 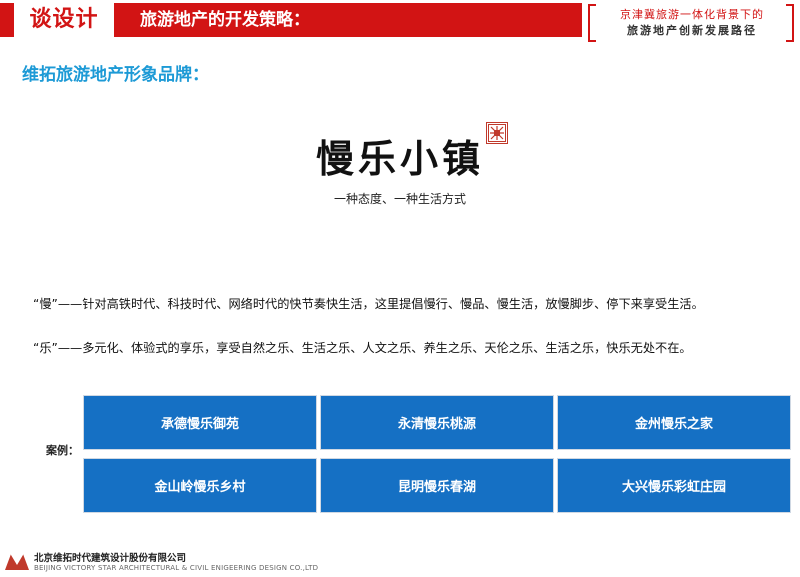 What do you see at coordinates (691, 23) in the screenshot?
I see `header-series-title: 京津冀旅游一体化背景下的 旅游地产创新发展路径` at bounding box center [691, 23].